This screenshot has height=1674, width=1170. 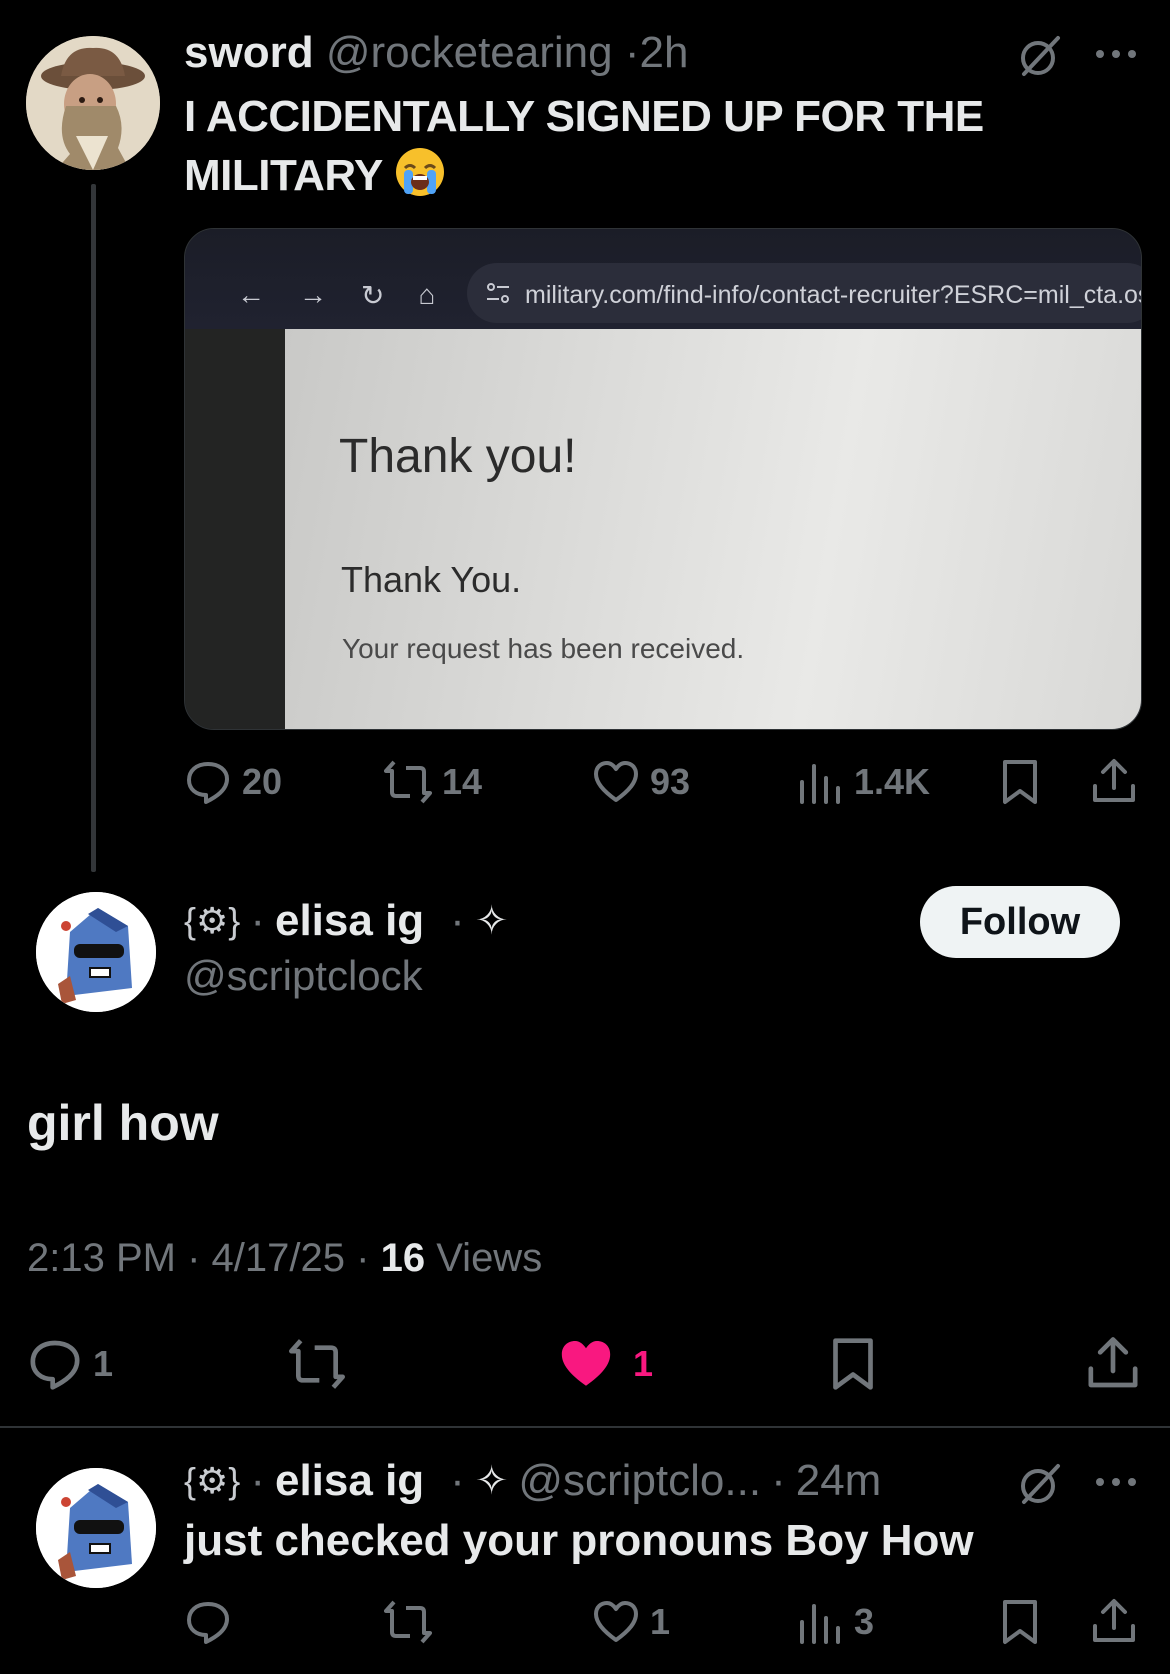 I want to click on tweet1-actions: 20 14 93 1.4K, so click(x=664, y=782).